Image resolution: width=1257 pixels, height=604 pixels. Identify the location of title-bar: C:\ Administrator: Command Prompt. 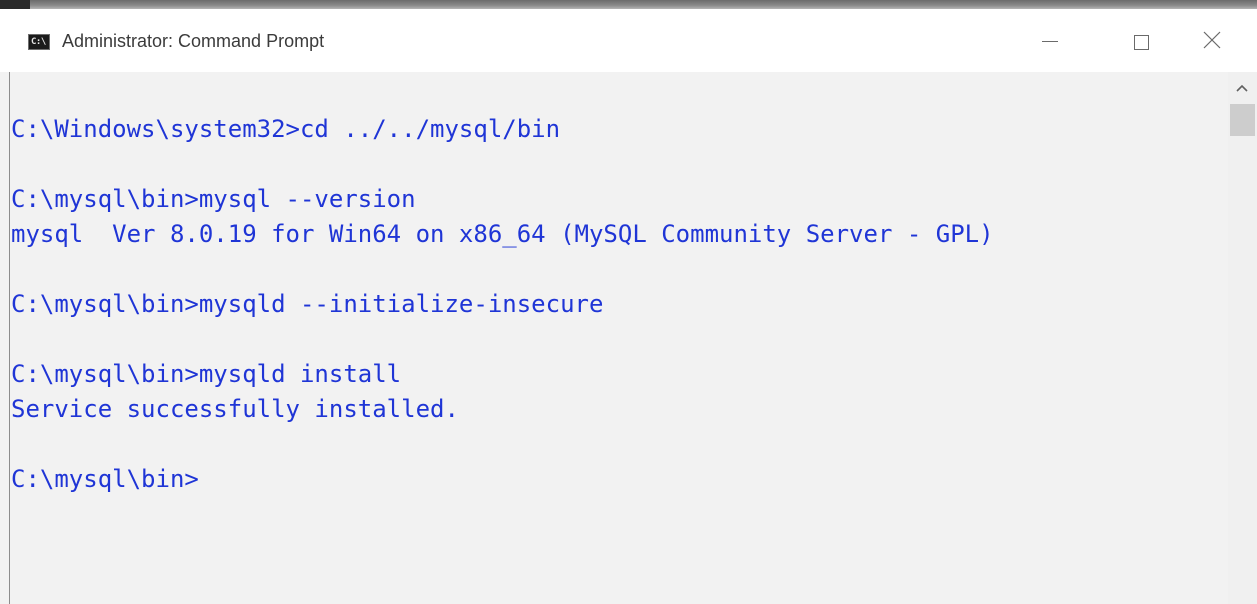
(628, 40).